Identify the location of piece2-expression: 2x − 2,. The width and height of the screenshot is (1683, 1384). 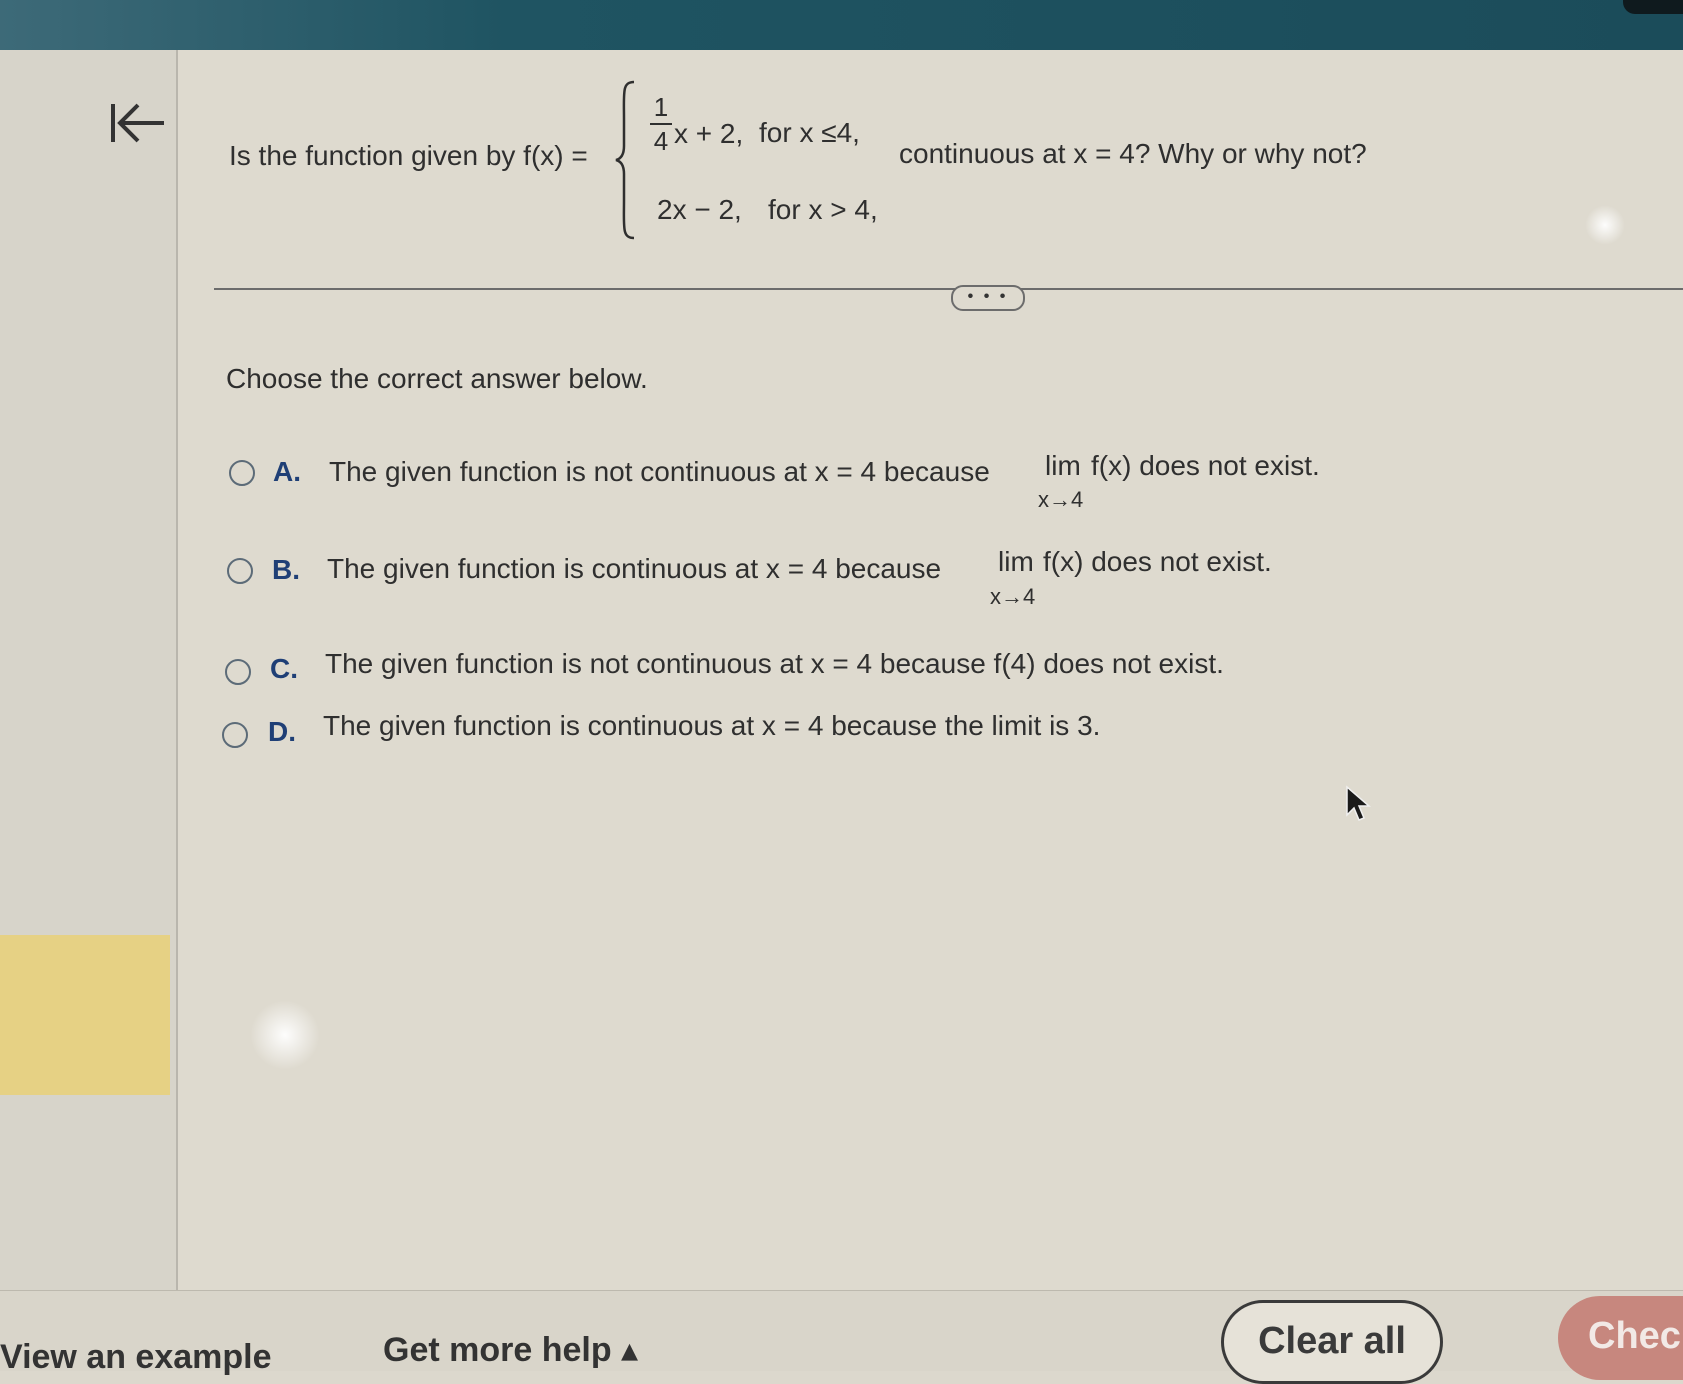
(699, 209).